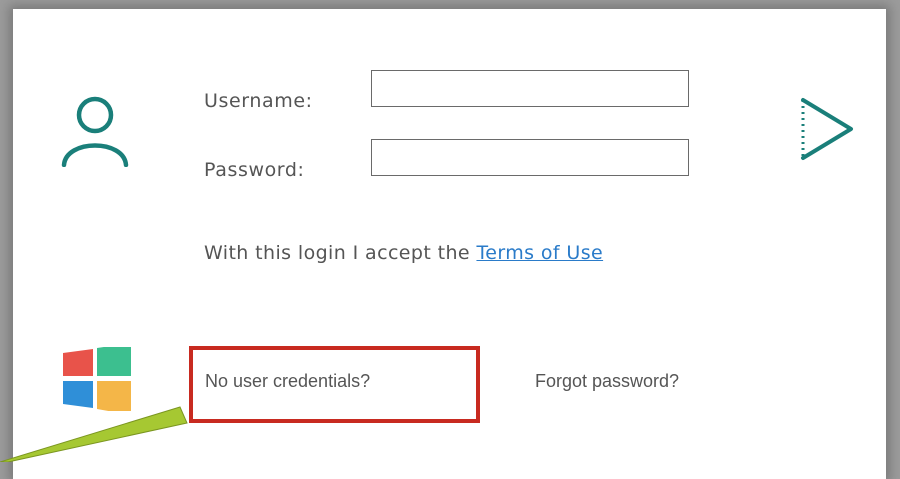 The height and width of the screenshot is (479, 900). Describe the element at coordinates (95, 131) in the screenshot. I see `user-icon` at that location.